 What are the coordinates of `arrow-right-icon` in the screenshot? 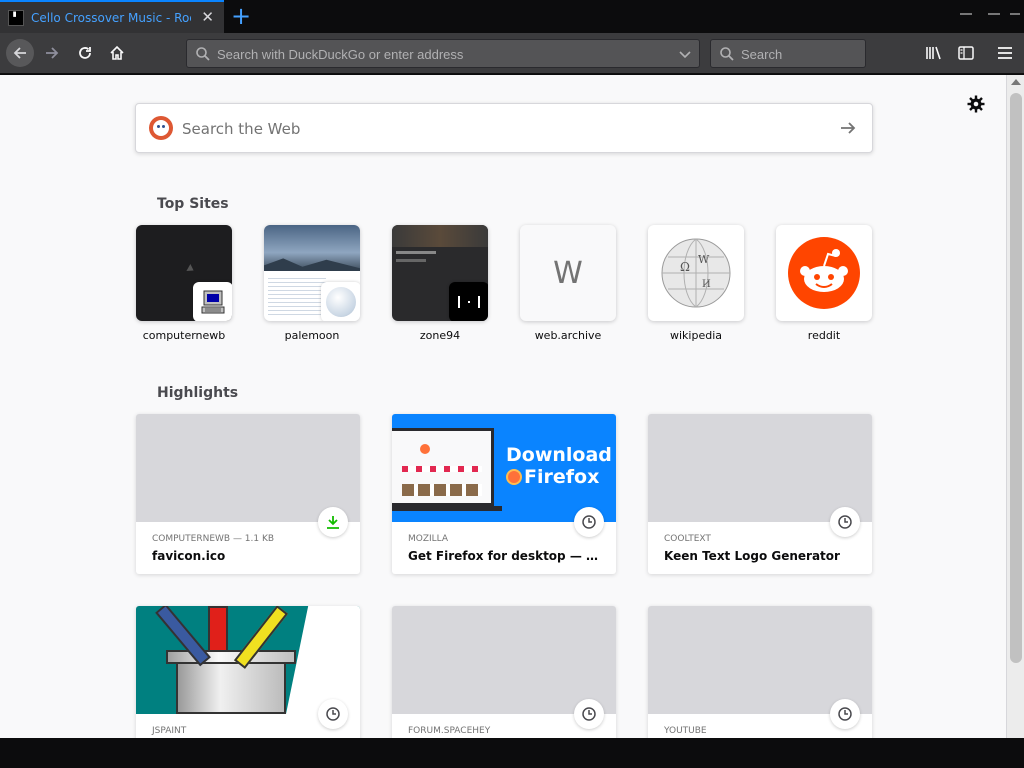 It's located at (848, 128).